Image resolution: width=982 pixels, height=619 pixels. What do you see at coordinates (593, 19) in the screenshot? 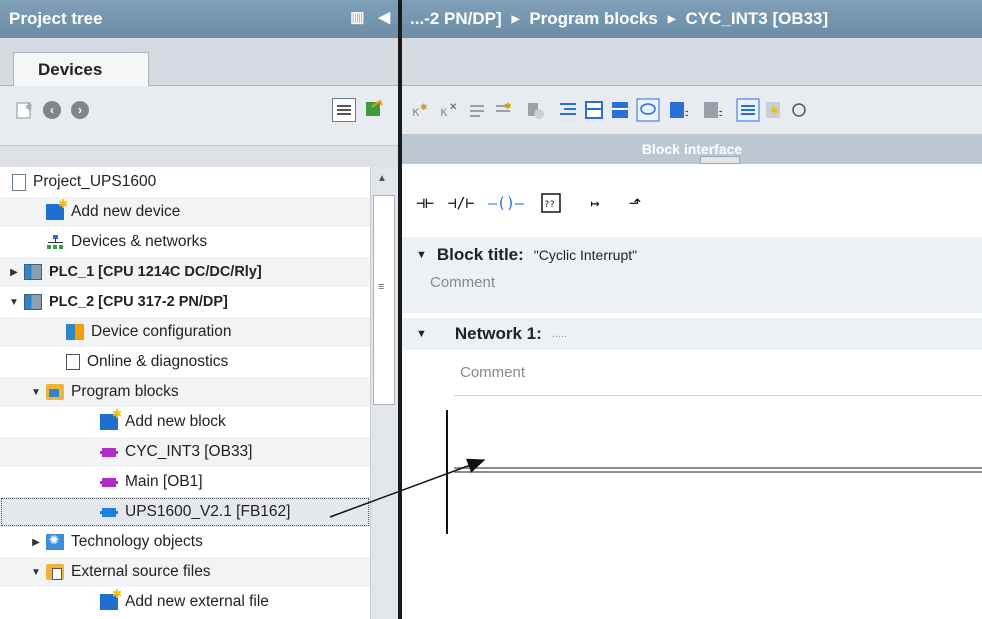
I see `breadcrumb-item: Program blocks` at bounding box center [593, 19].